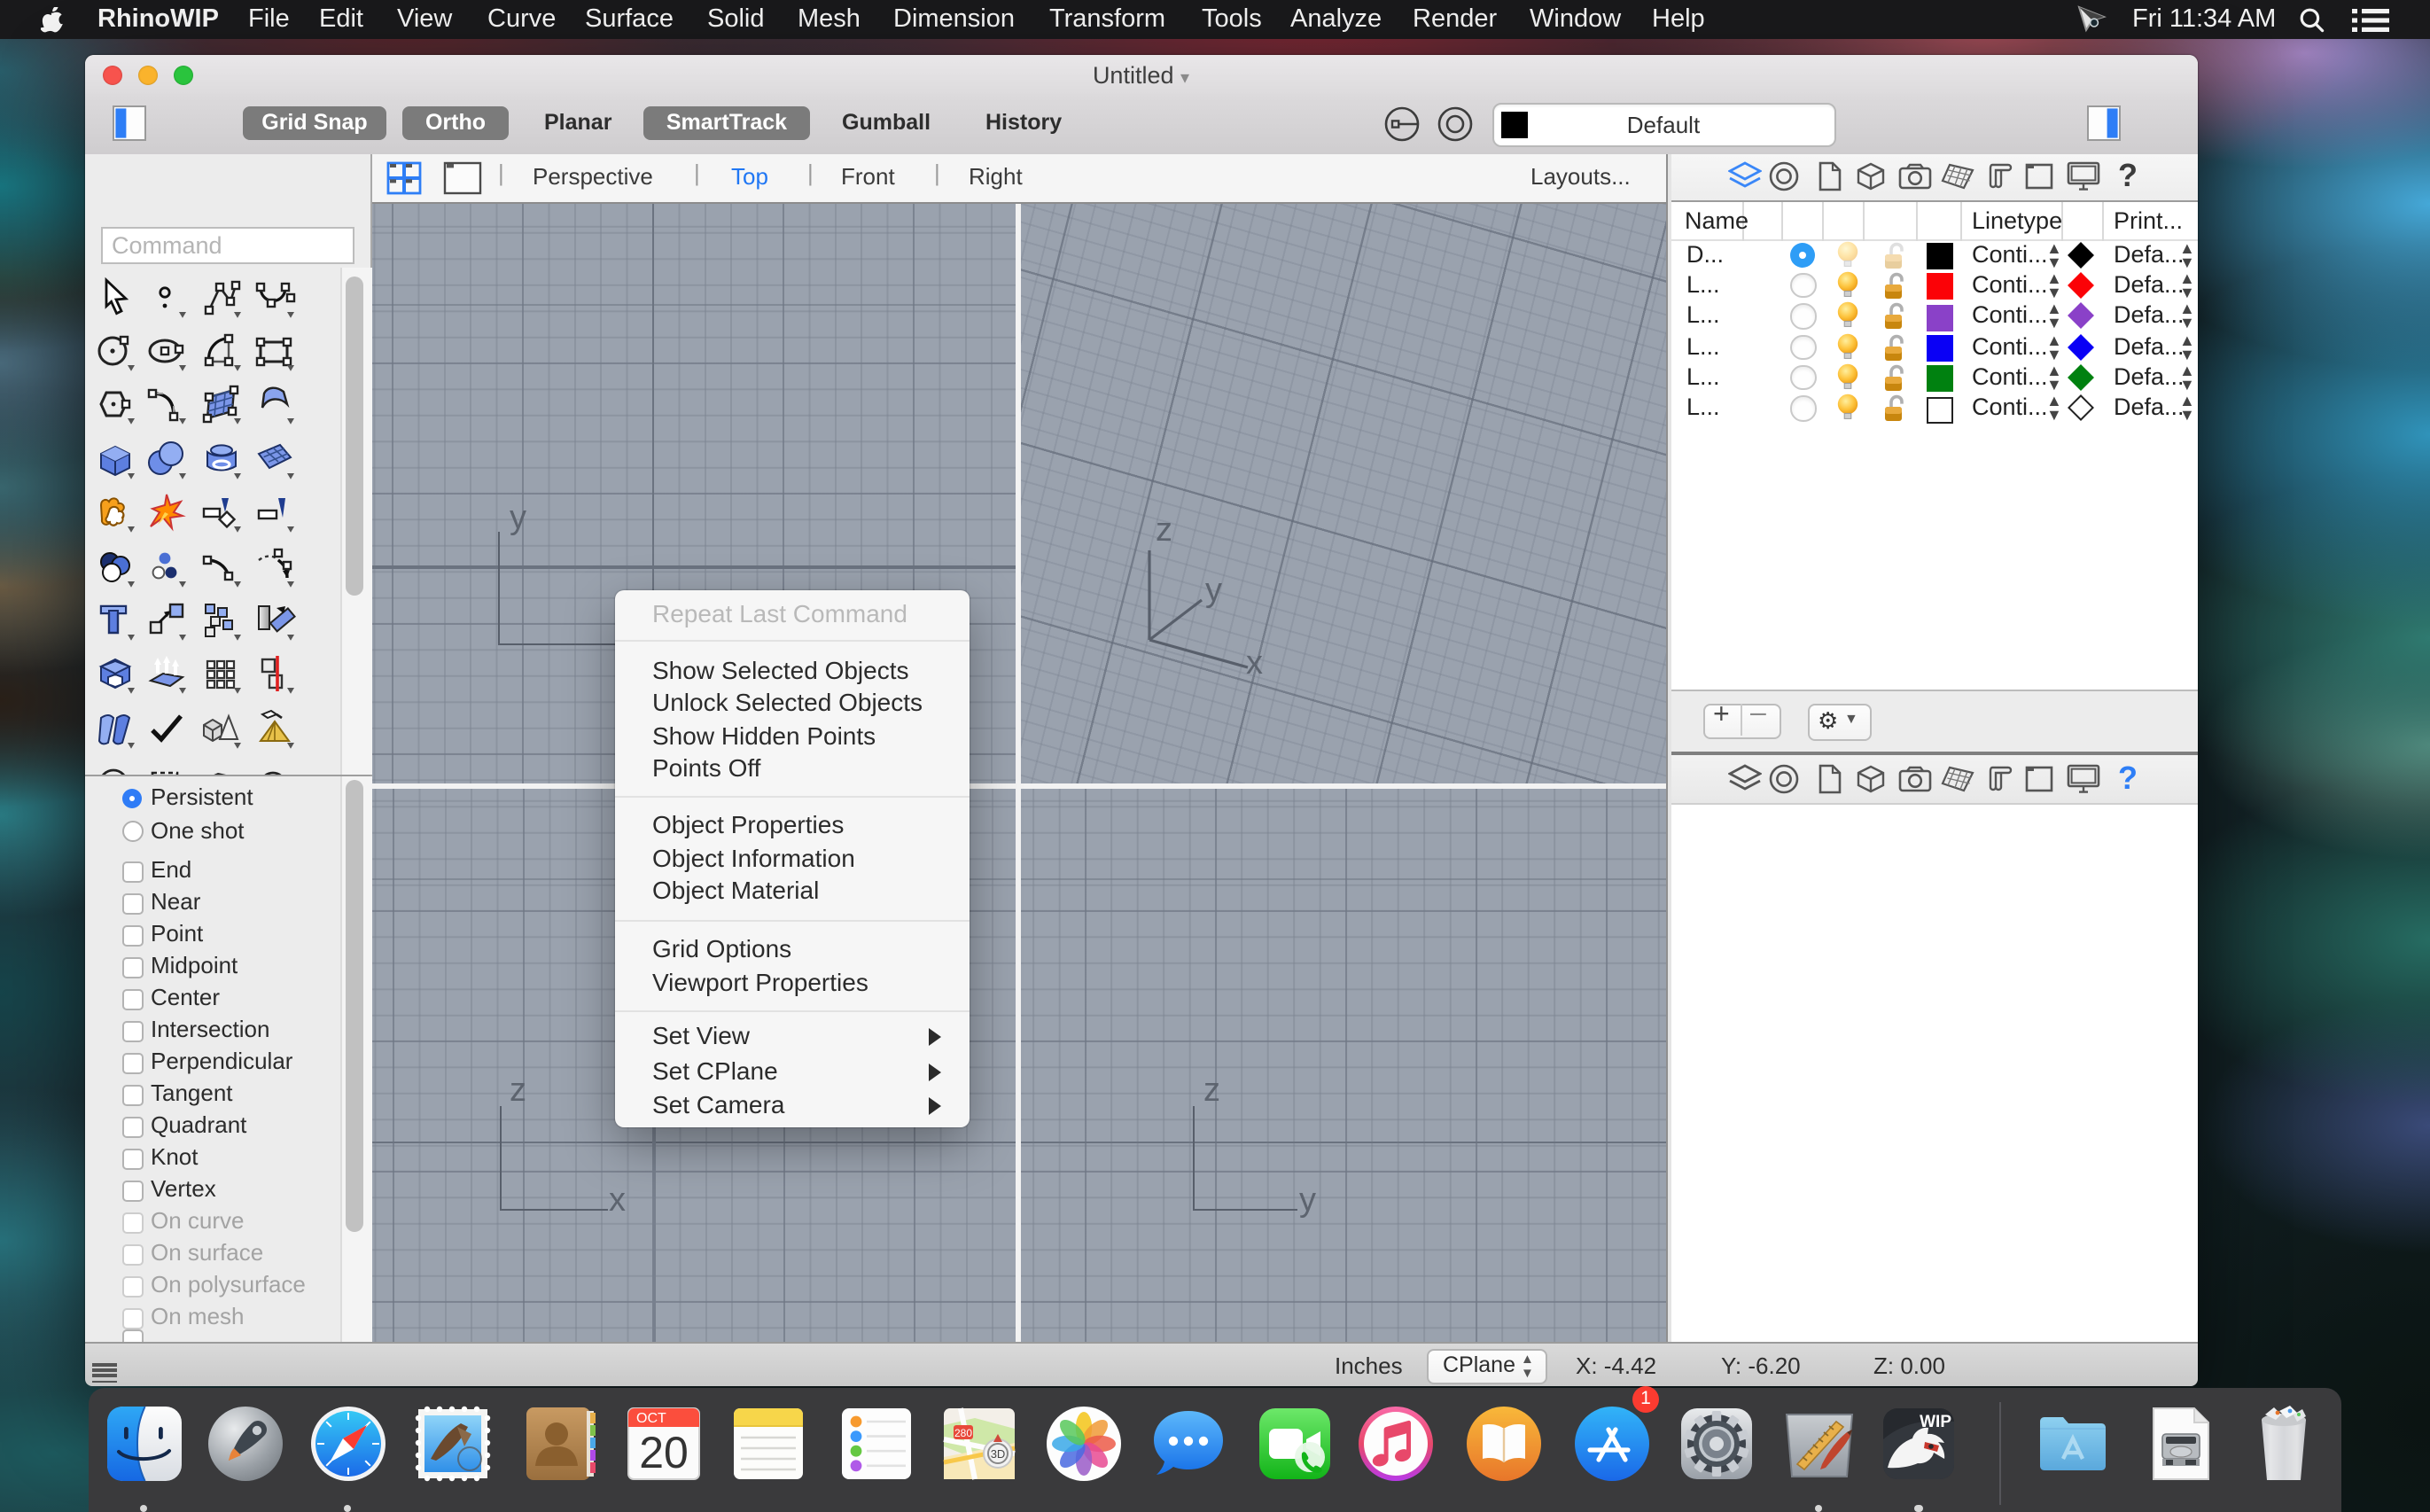 The image size is (2430, 1512). I want to click on svg-text: 20, so click(663, 1452).